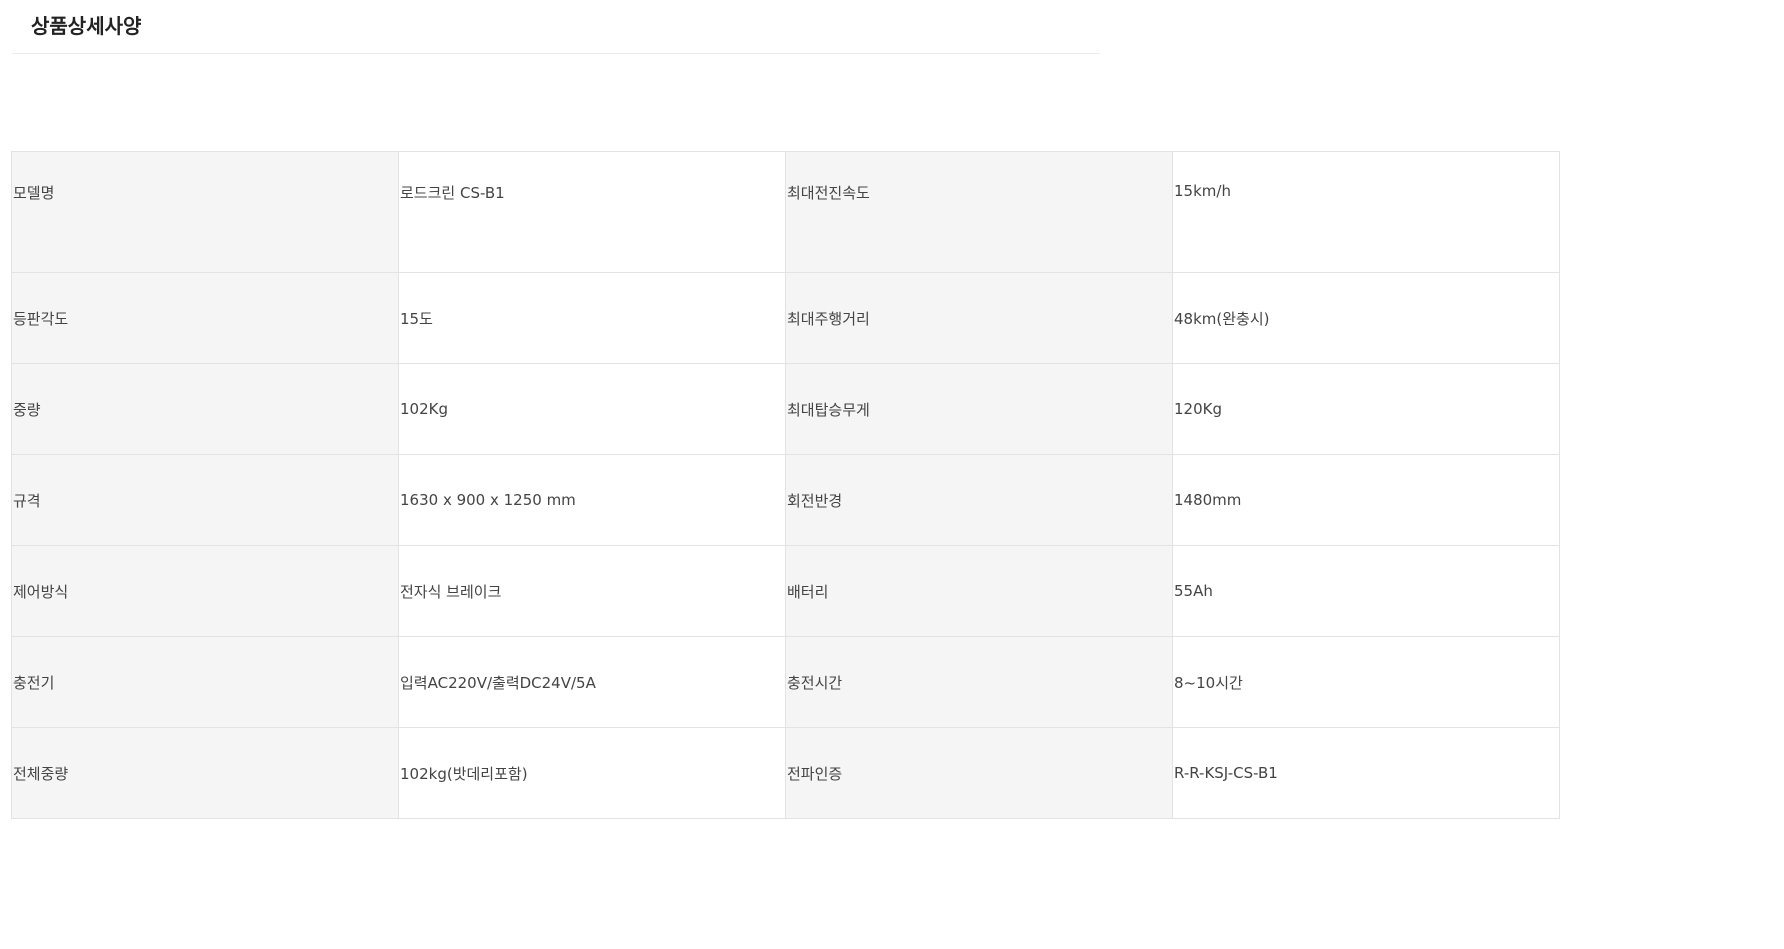 Image resolution: width=1784 pixels, height=949 pixels. Describe the element at coordinates (1366, 773) in the screenshot. I see `spec-value-cell: R-R-KSJ-CS-B1` at that location.